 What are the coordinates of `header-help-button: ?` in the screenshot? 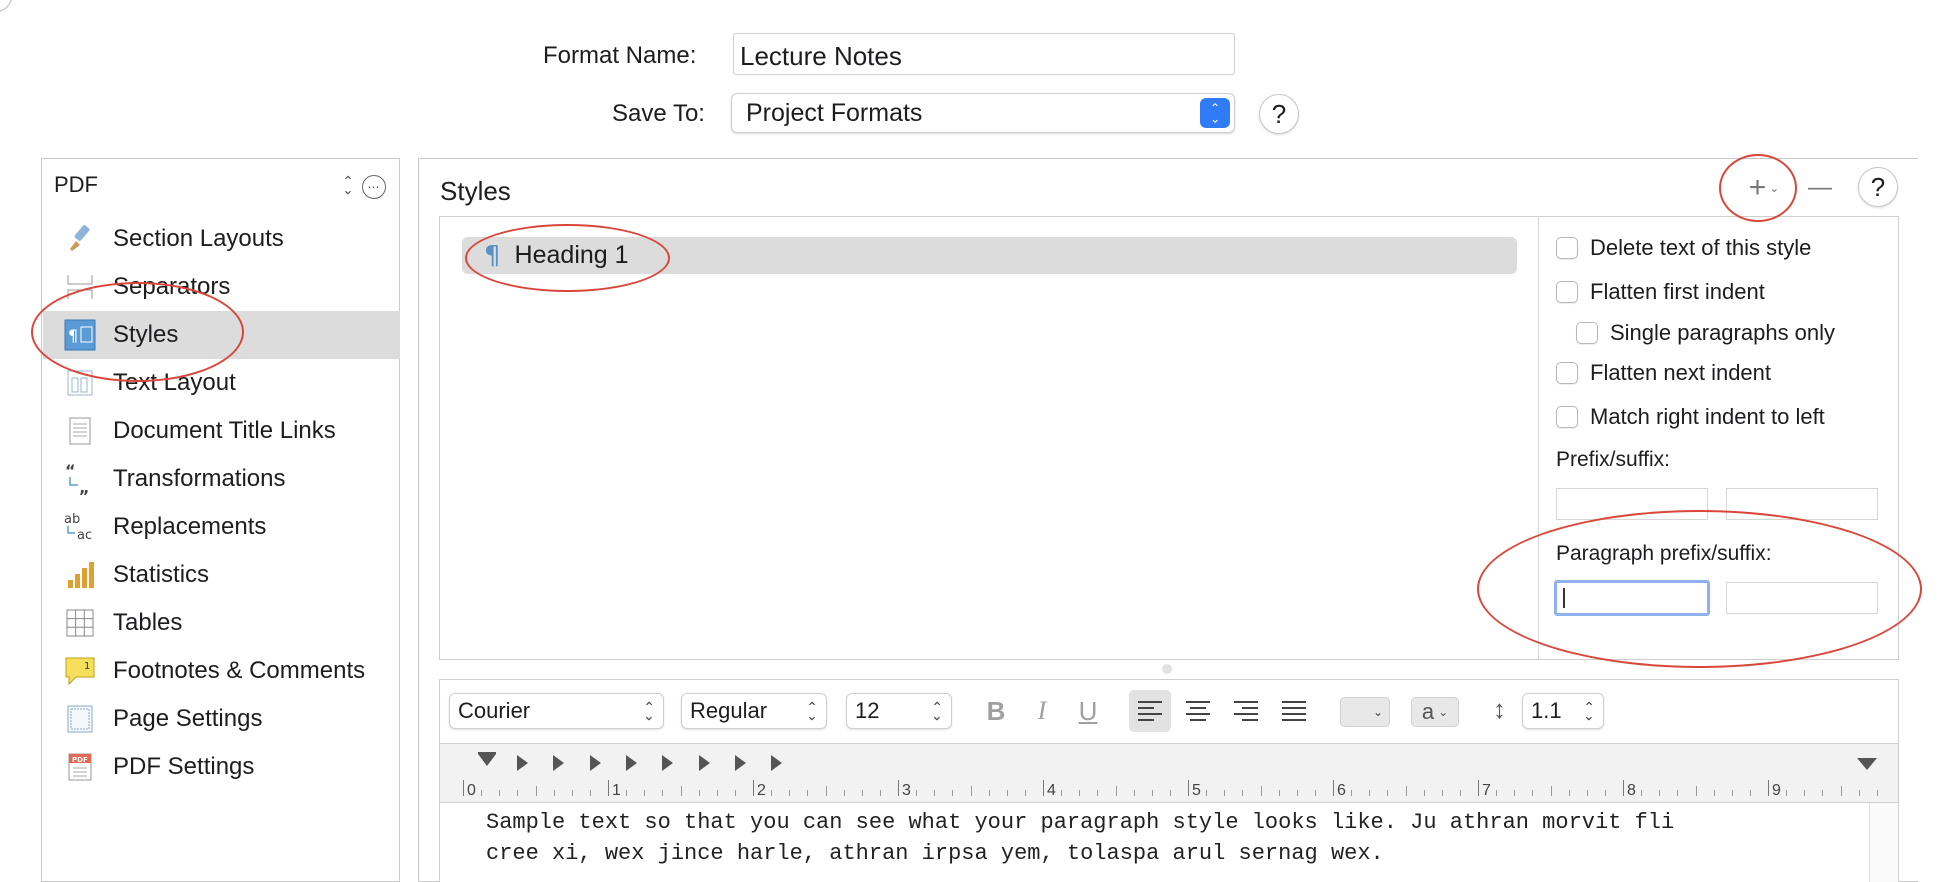 It's located at (1279, 114).